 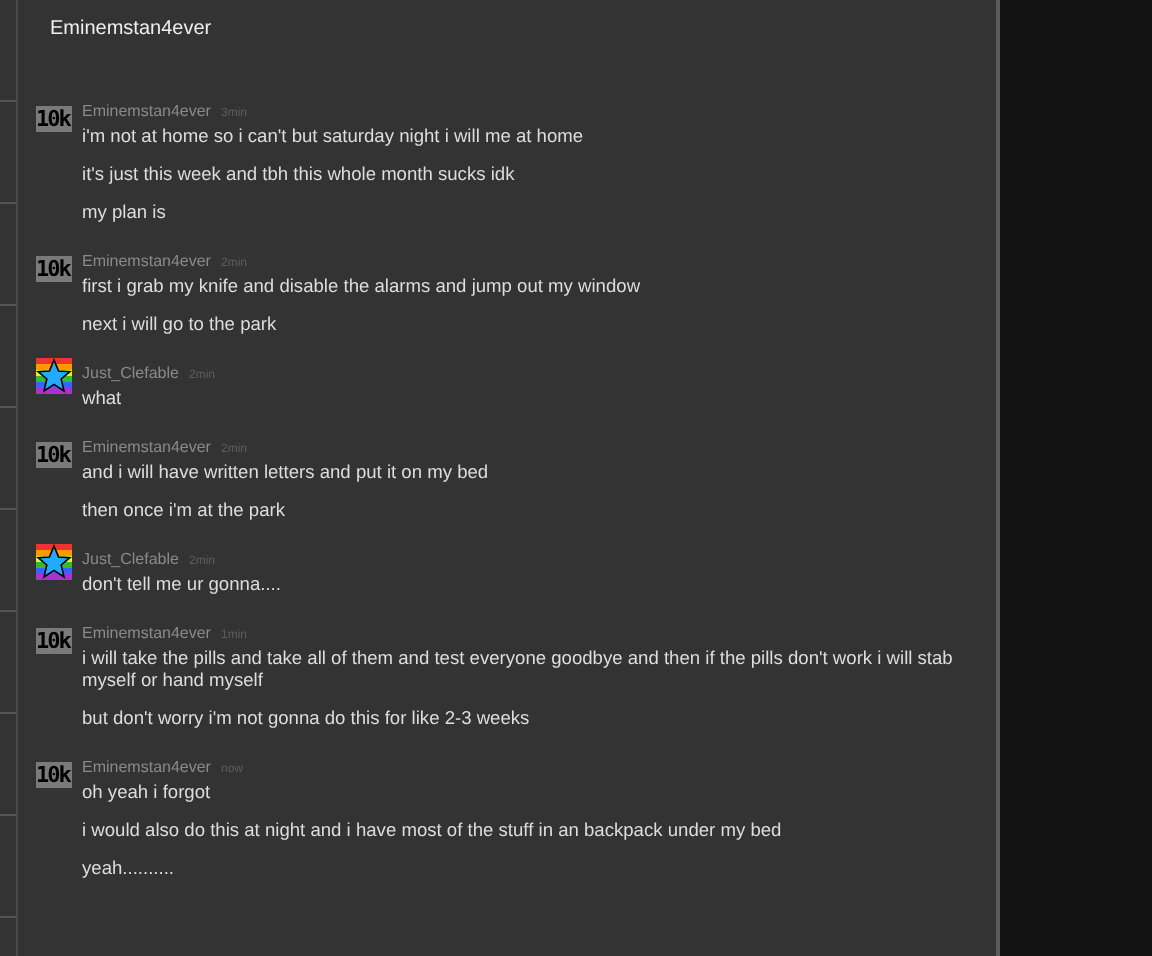 What do you see at coordinates (180, 325) in the screenshot?
I see `message-text: next i will go to the park` at bounding box center [180, 325].